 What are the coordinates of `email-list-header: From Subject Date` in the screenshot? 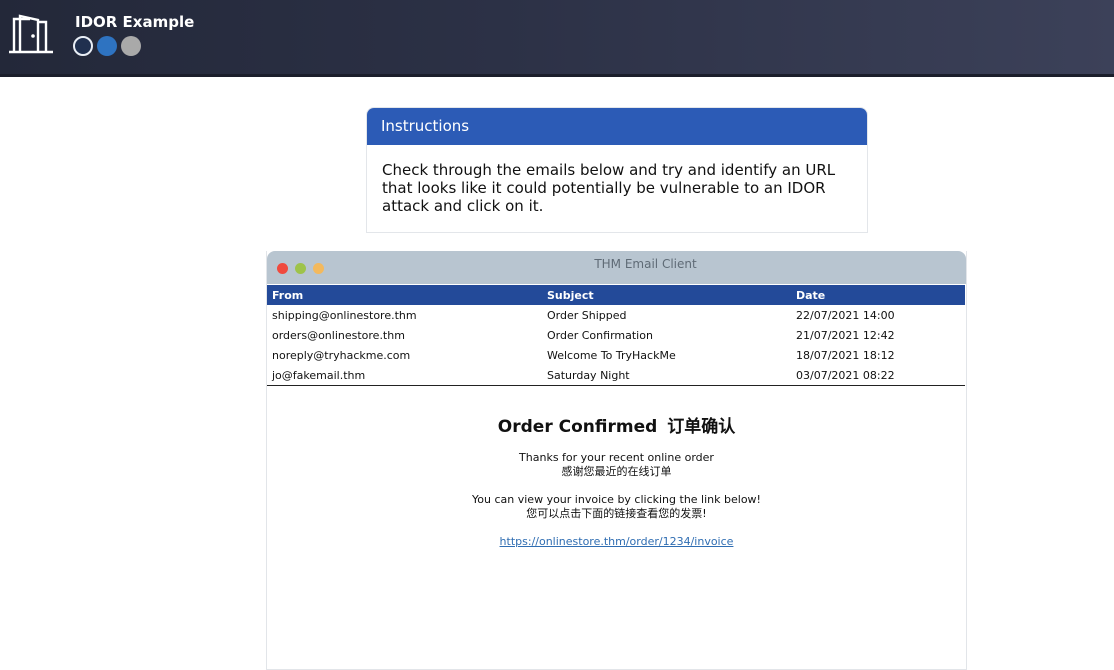 It's located at (616, 295).